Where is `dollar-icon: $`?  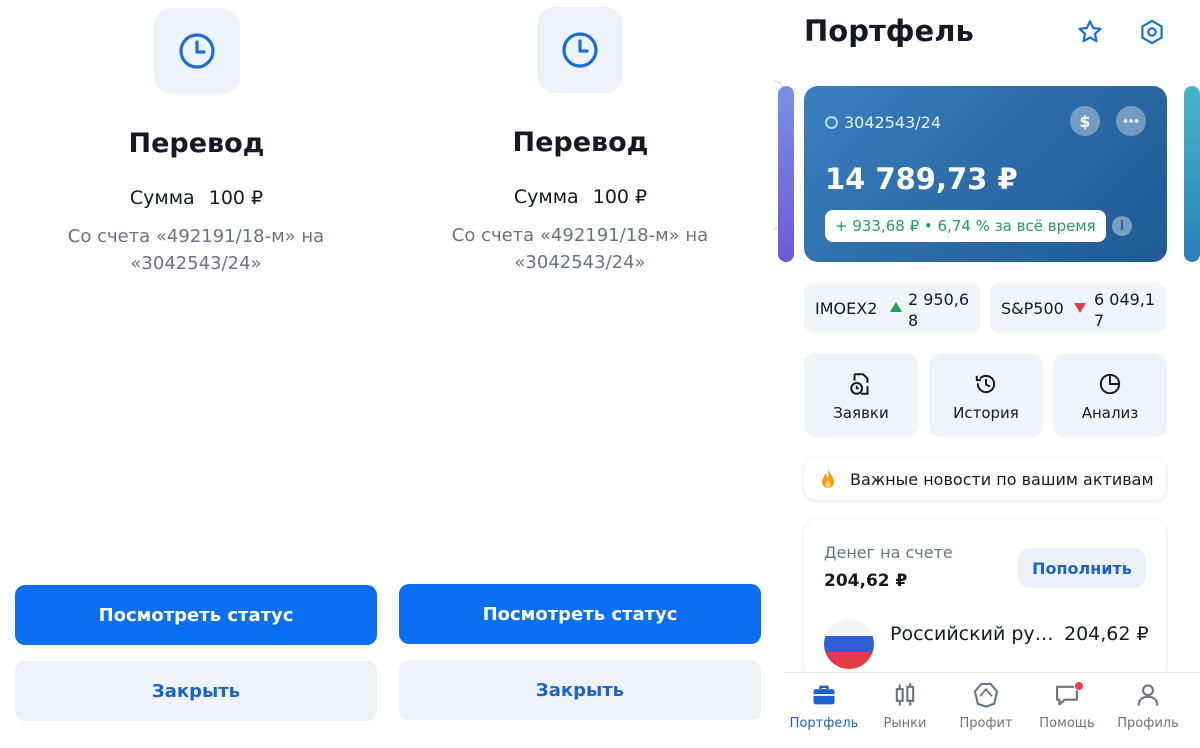 dollar-icon: $ is located at coordinates (1085, 121).